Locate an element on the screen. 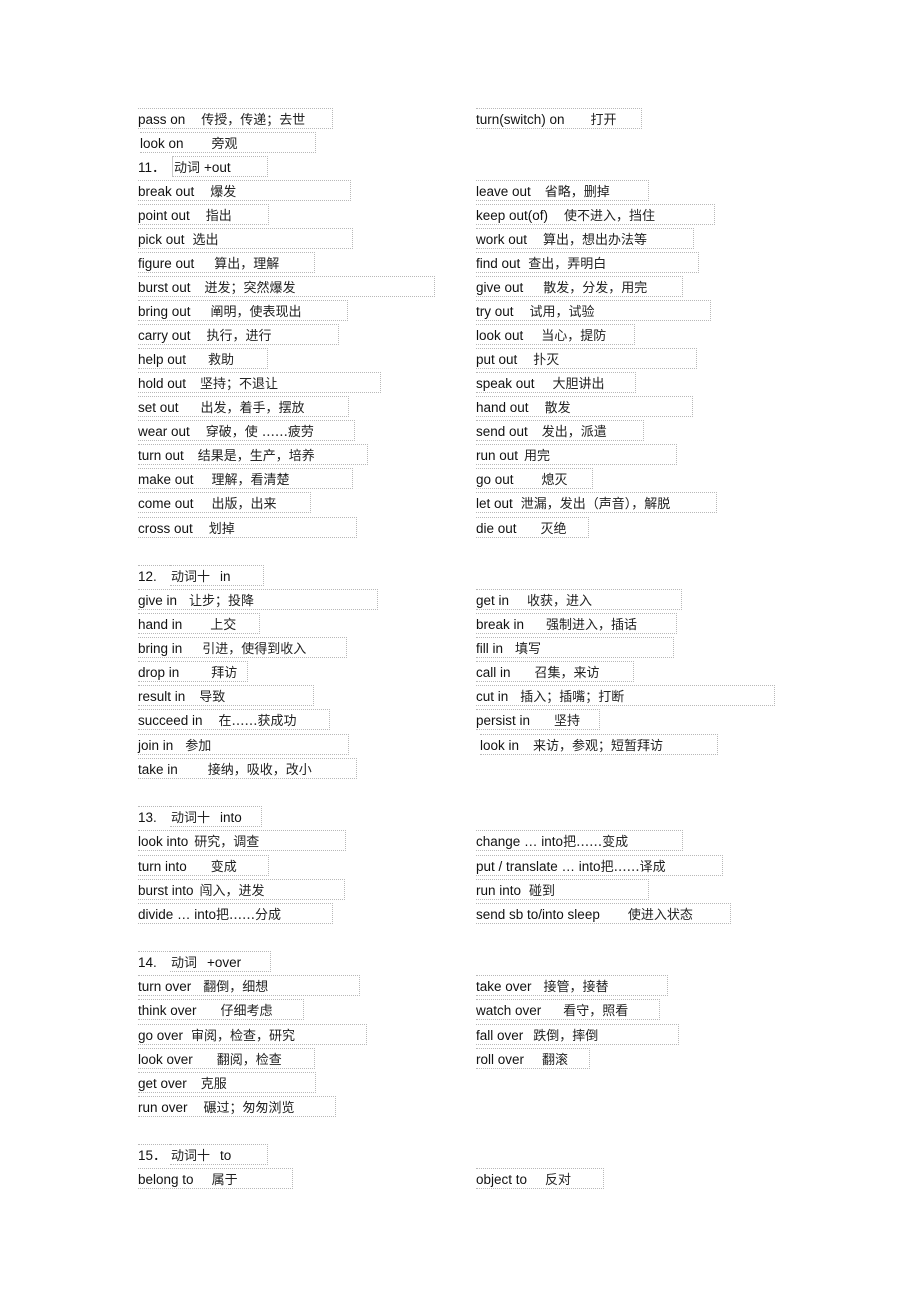 Image resolution: width=920 pixels, height=1303 pixels. phrase-entry: come out 出版，出来 is located at coordinates (224, 502).